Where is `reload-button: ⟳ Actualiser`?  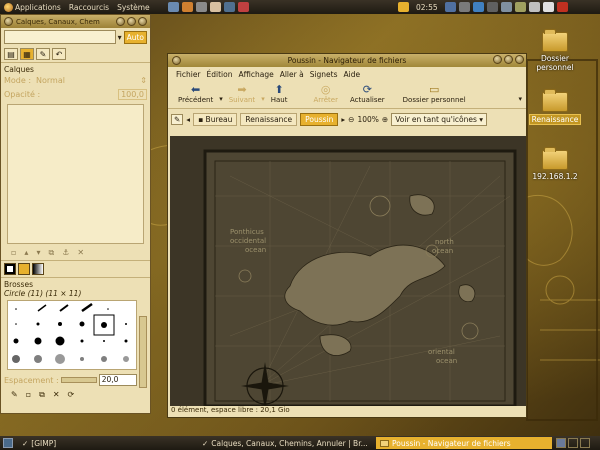 reload-button: ⟳ Actualiser is located at coordinates (367, 93).